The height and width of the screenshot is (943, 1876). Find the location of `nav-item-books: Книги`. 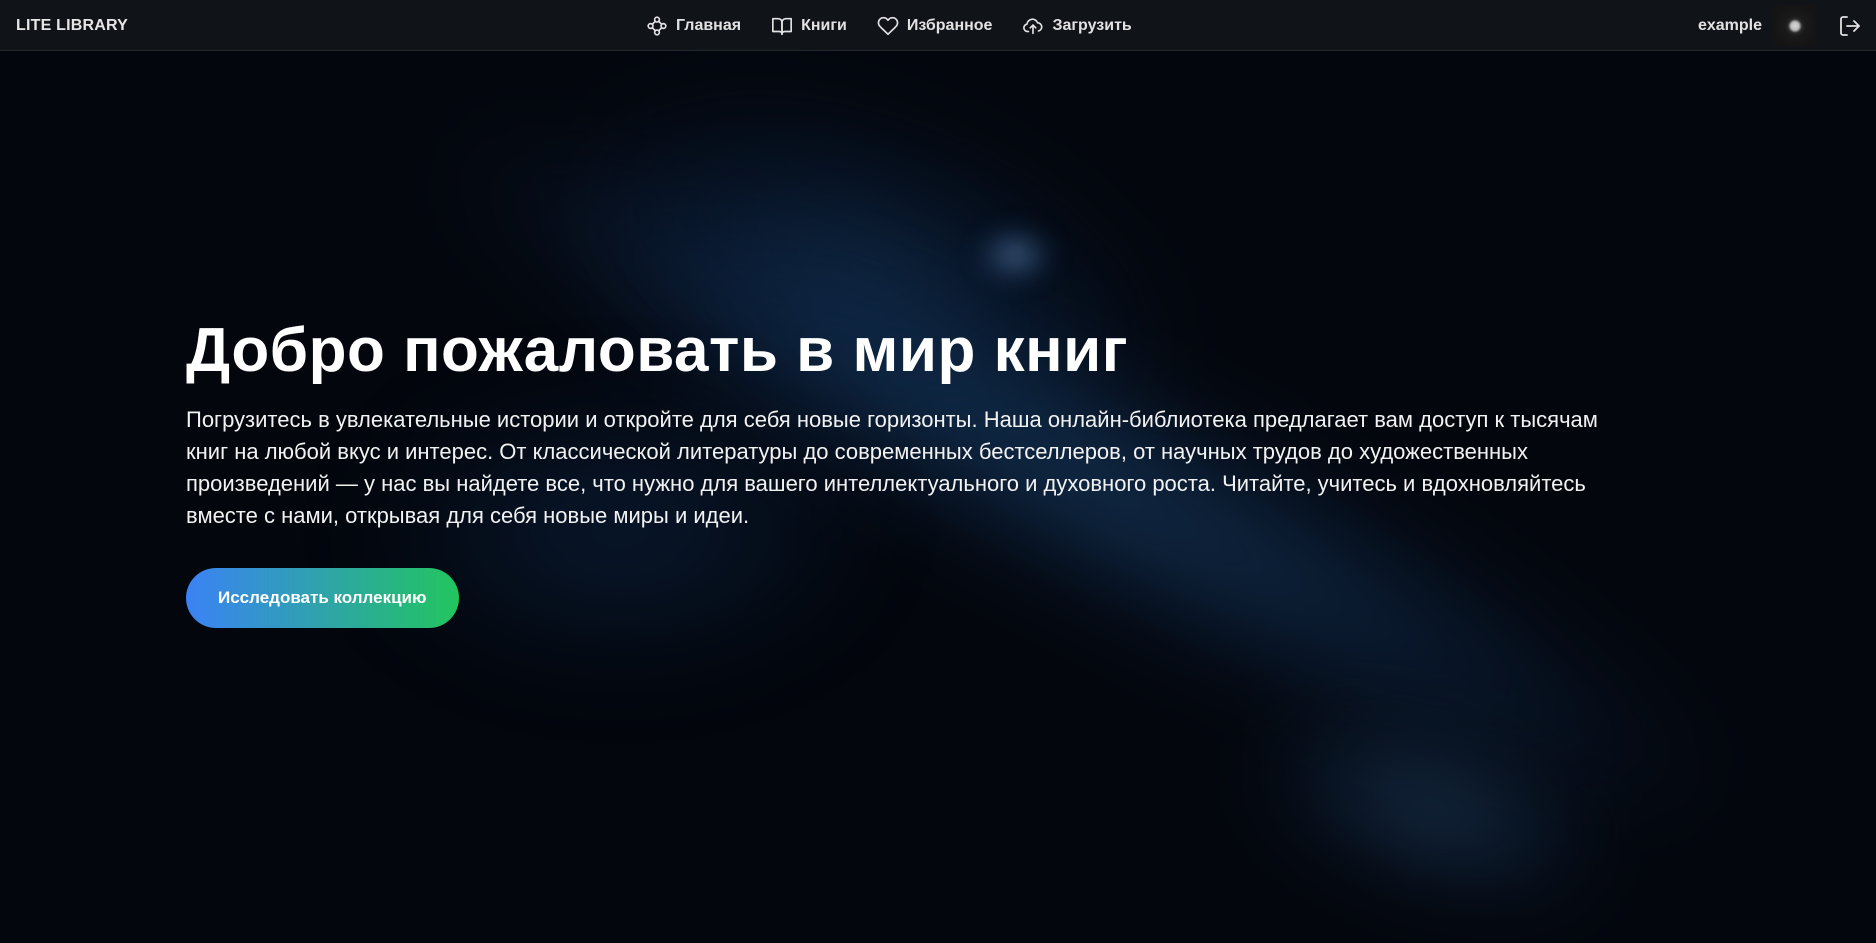

nav-item-books: Книги is located at coordinates (809, 26).